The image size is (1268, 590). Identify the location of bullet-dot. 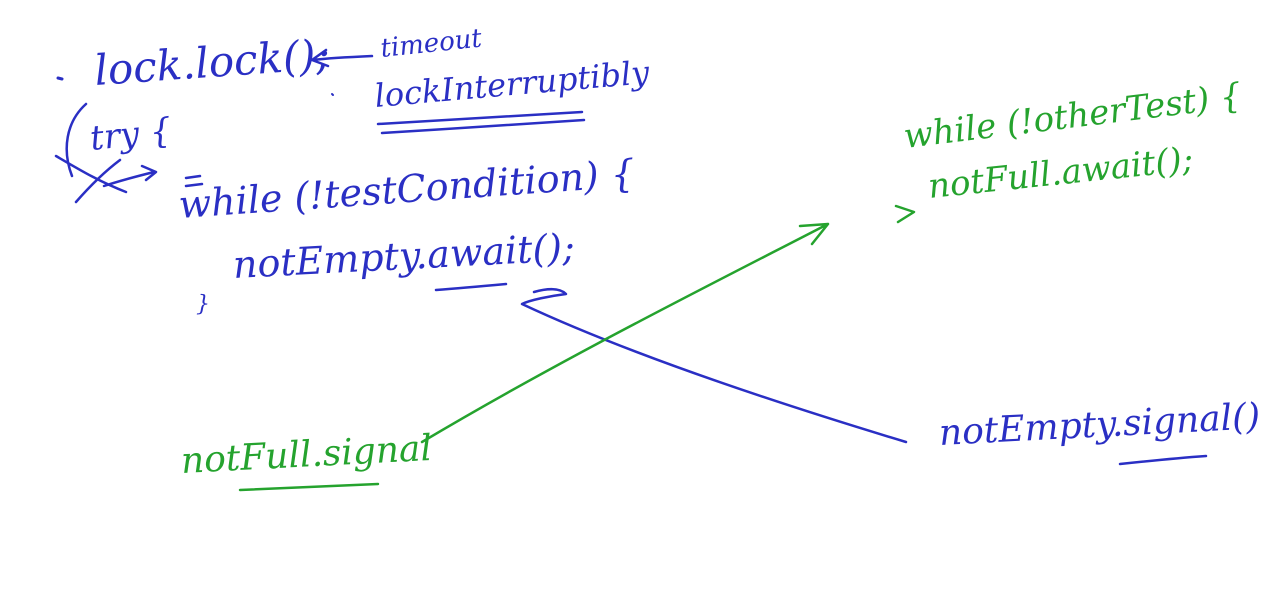
(60, 78).